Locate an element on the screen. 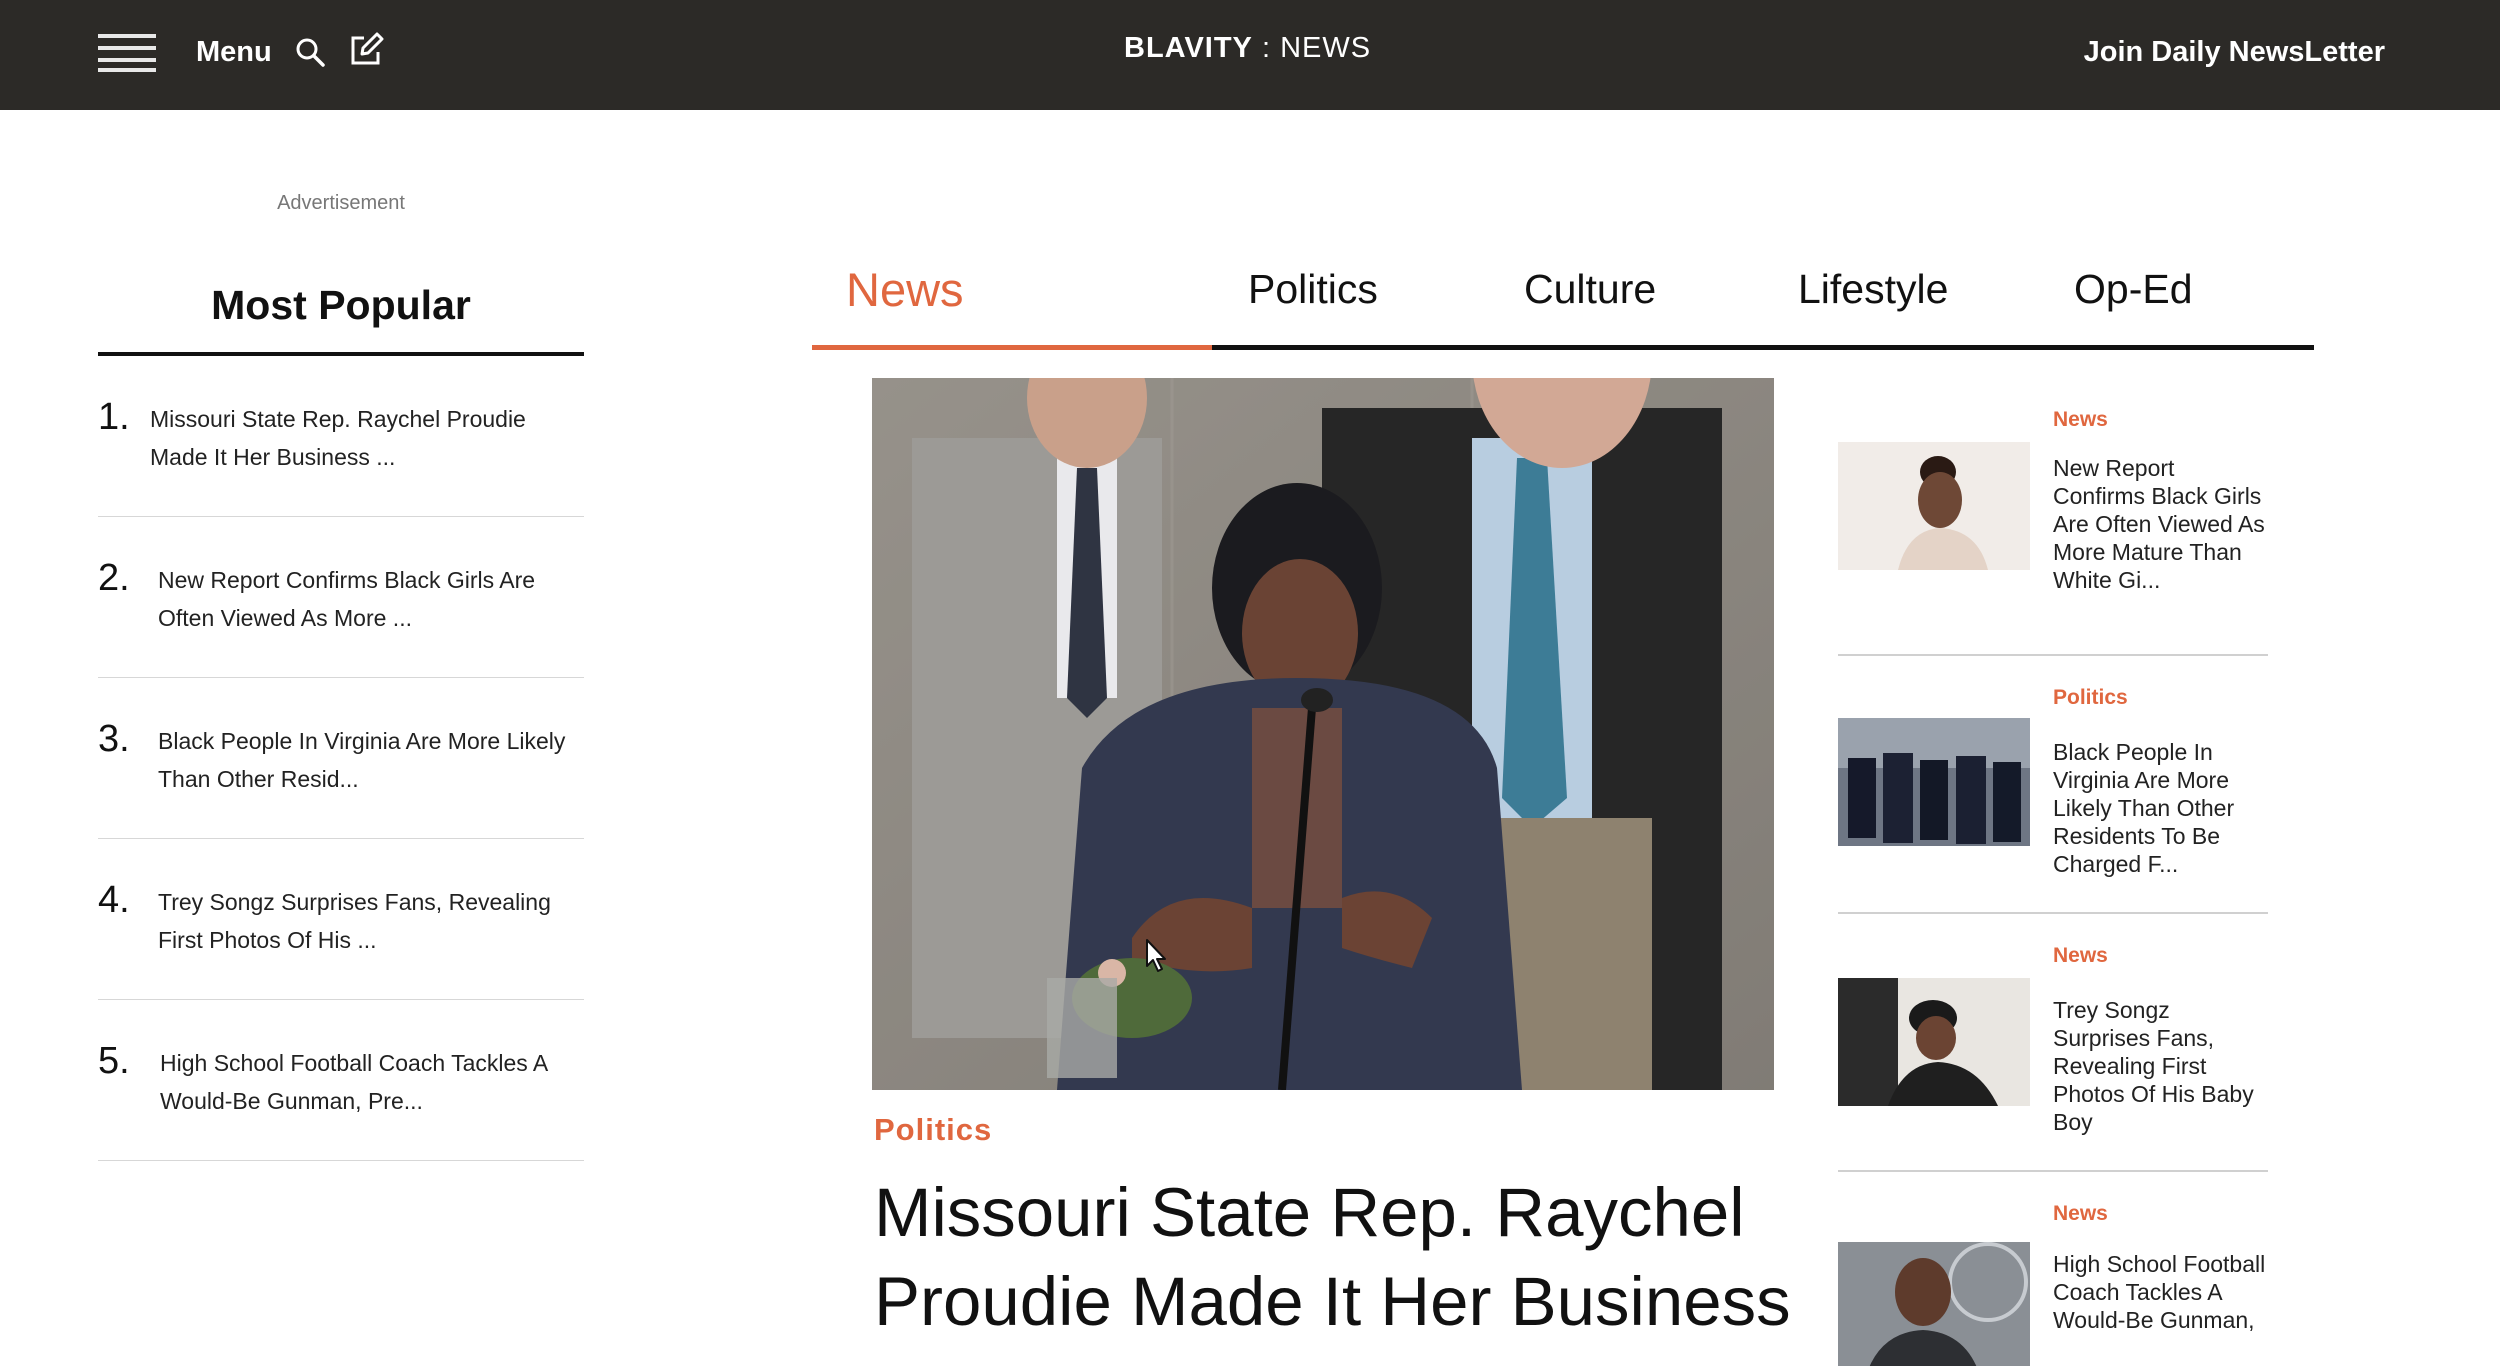  tab-news: News is located at coordinates (905, 289).